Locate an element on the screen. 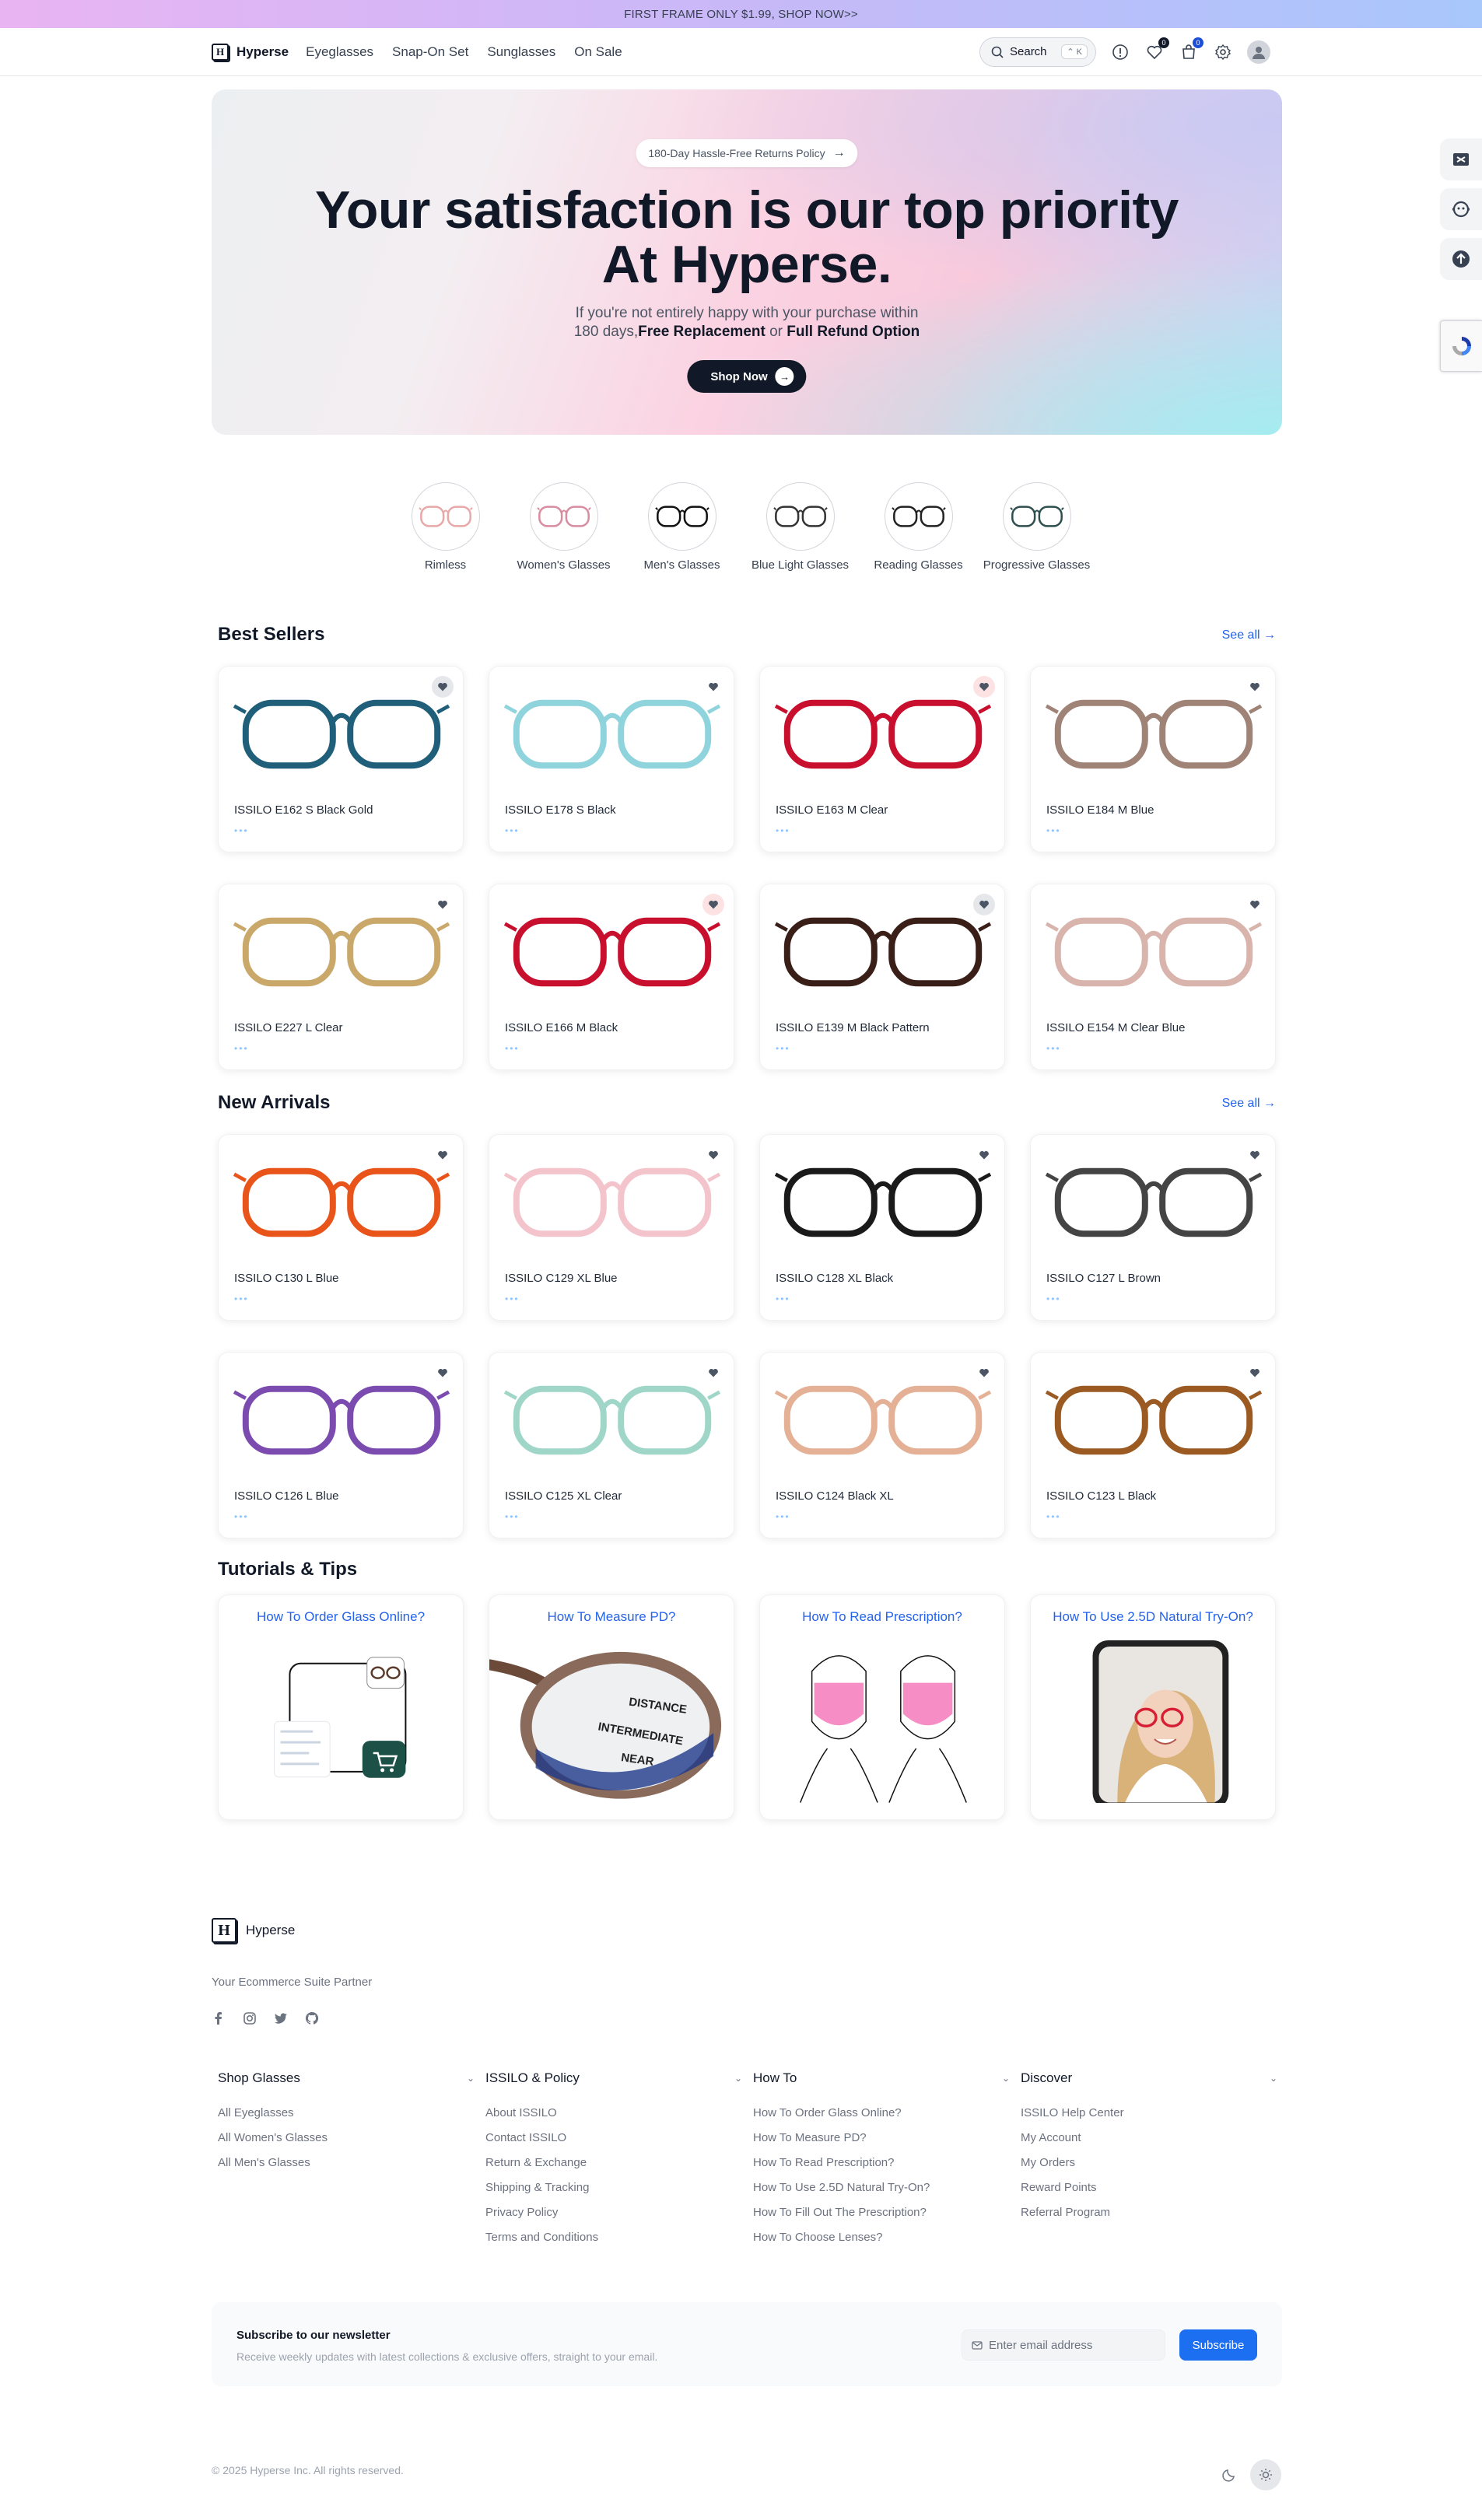  tutorial-card-try-on: How To Use 2.5D Natural Try-On? is located at coordinates (1153, 1707).